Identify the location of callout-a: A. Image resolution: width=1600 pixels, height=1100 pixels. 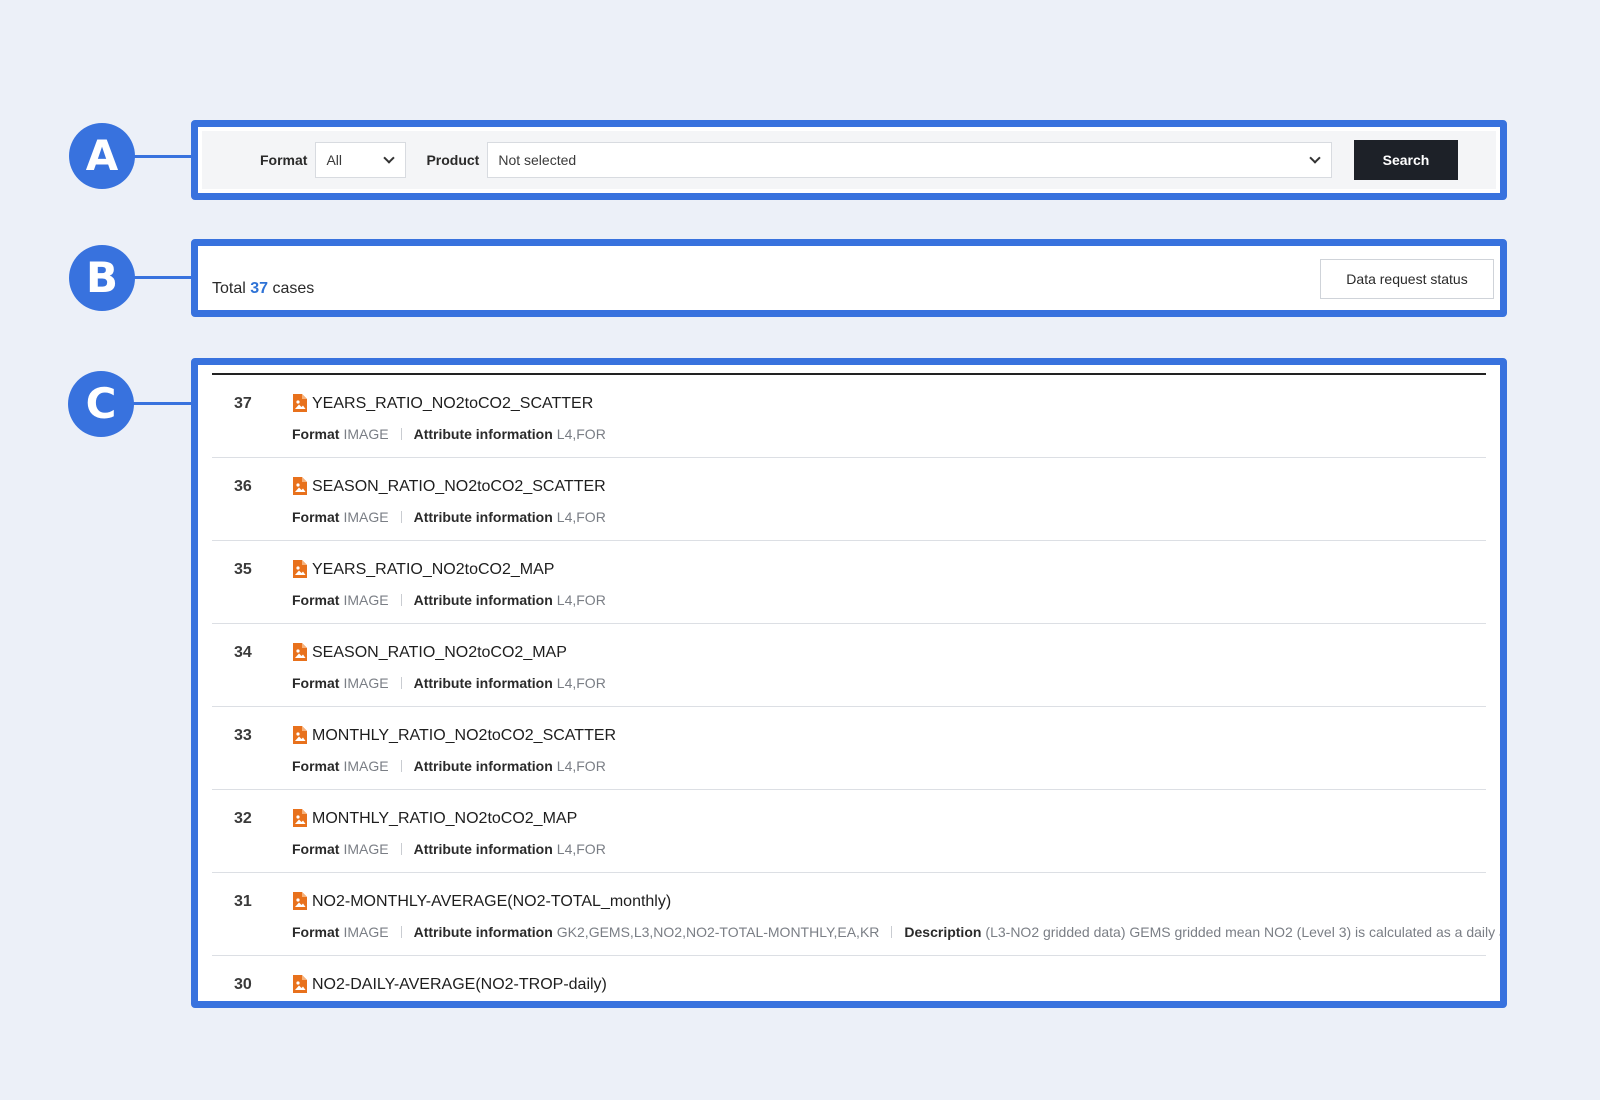
(102, 156).